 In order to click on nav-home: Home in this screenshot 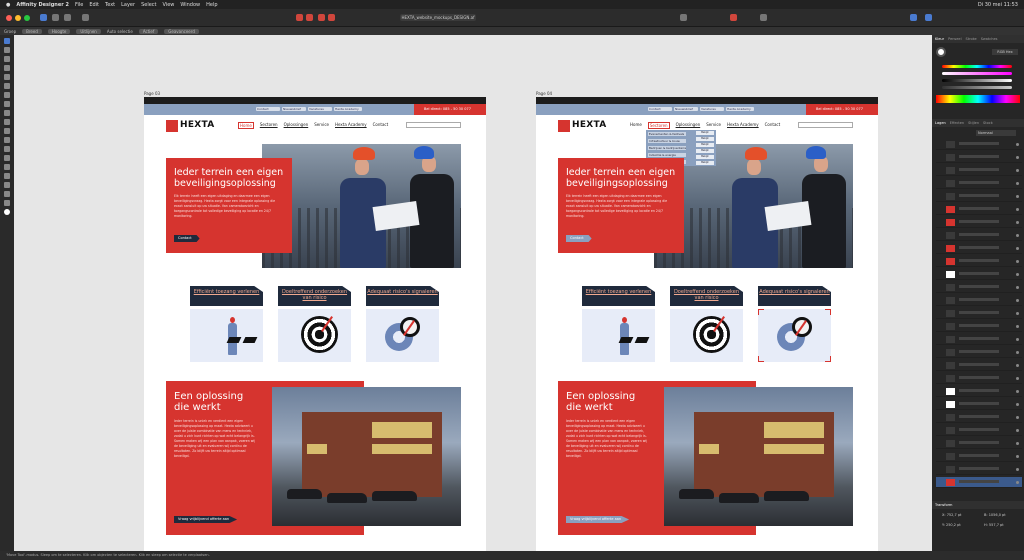, I will do `click(246, 125)`.